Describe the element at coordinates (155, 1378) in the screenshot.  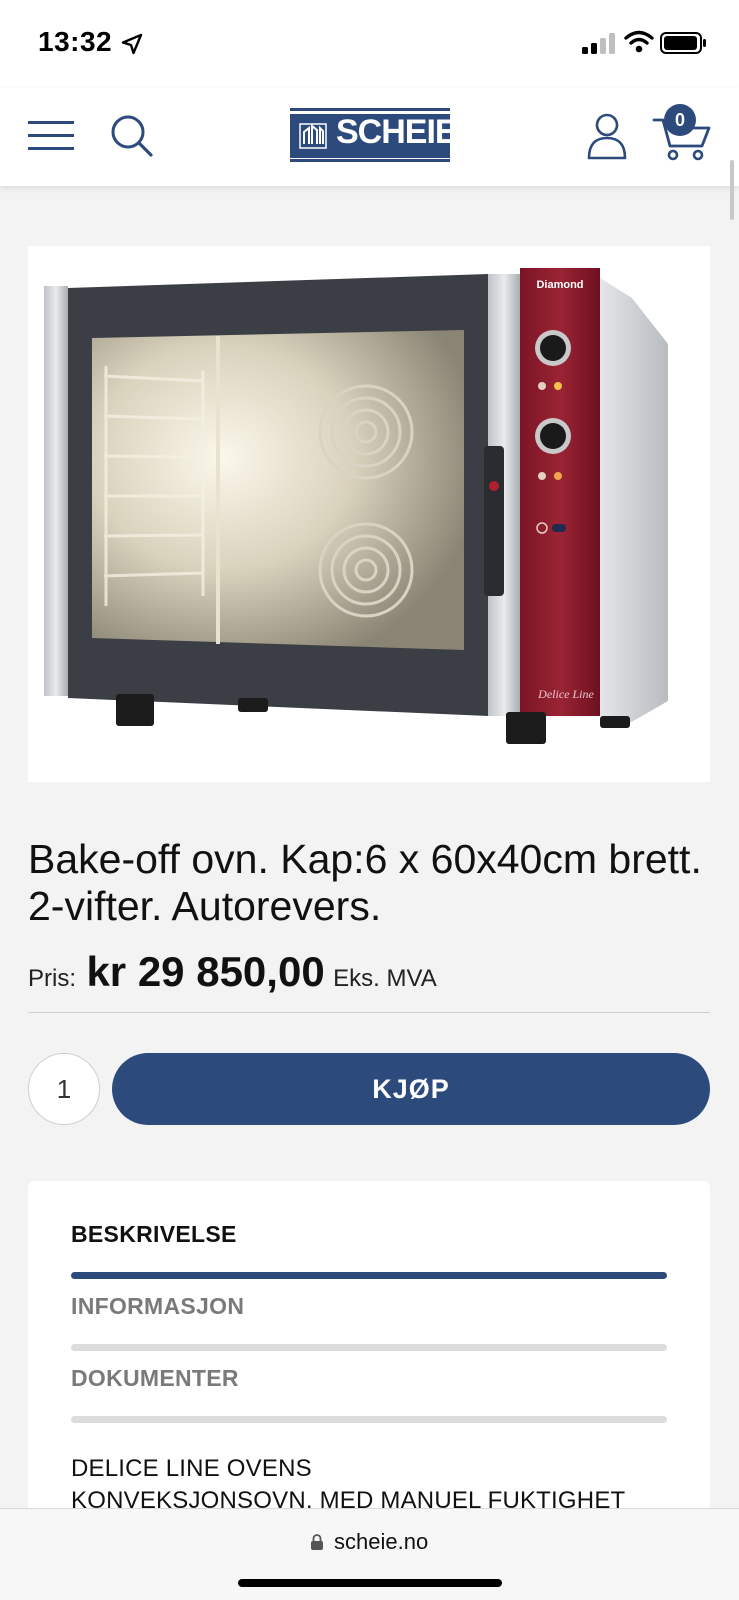
I see `tab-documents: DOKUMENTER` at that location.